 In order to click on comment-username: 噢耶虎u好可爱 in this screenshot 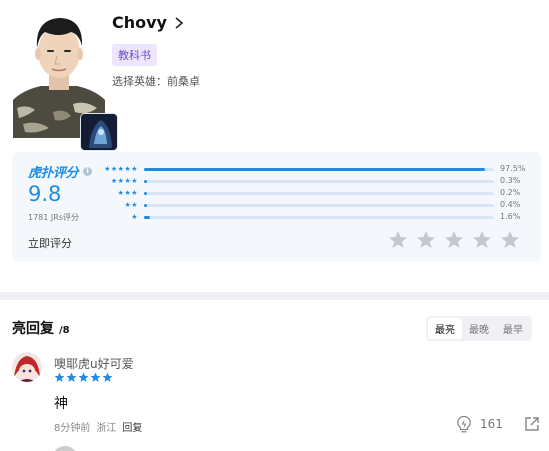, I will do `click(94, 363)`.